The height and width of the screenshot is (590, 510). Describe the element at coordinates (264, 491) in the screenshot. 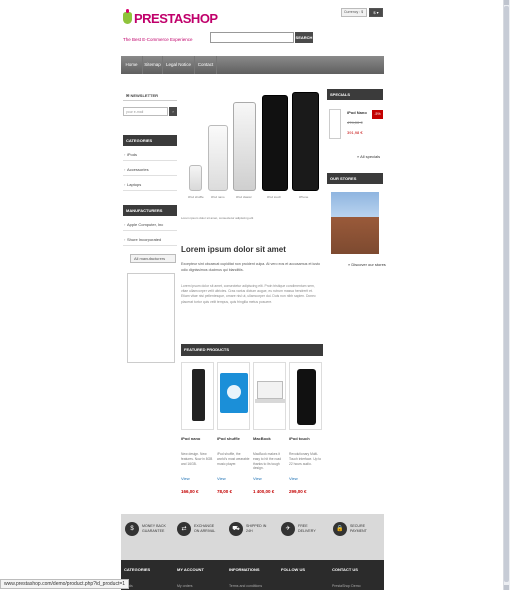

I see `product-price: 1 400,00 €` at that location.